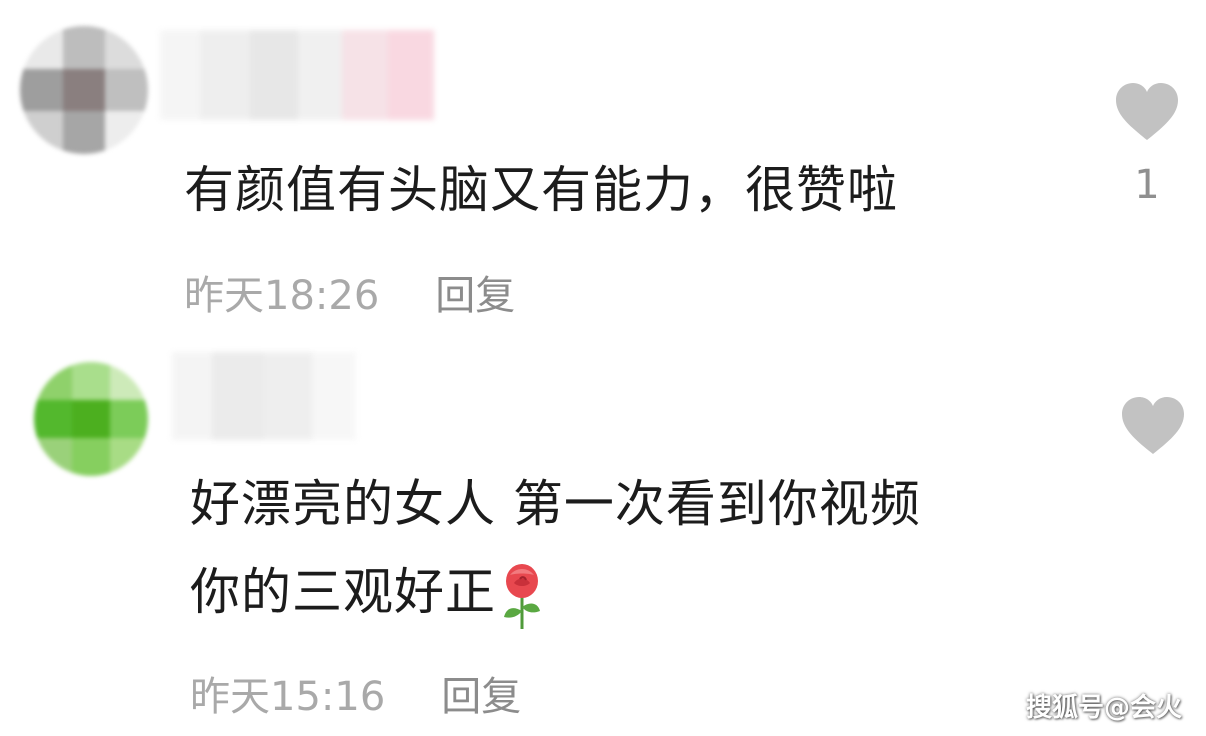  I want to click on watermark: 搜狐号@会火, so click(1103, 708).